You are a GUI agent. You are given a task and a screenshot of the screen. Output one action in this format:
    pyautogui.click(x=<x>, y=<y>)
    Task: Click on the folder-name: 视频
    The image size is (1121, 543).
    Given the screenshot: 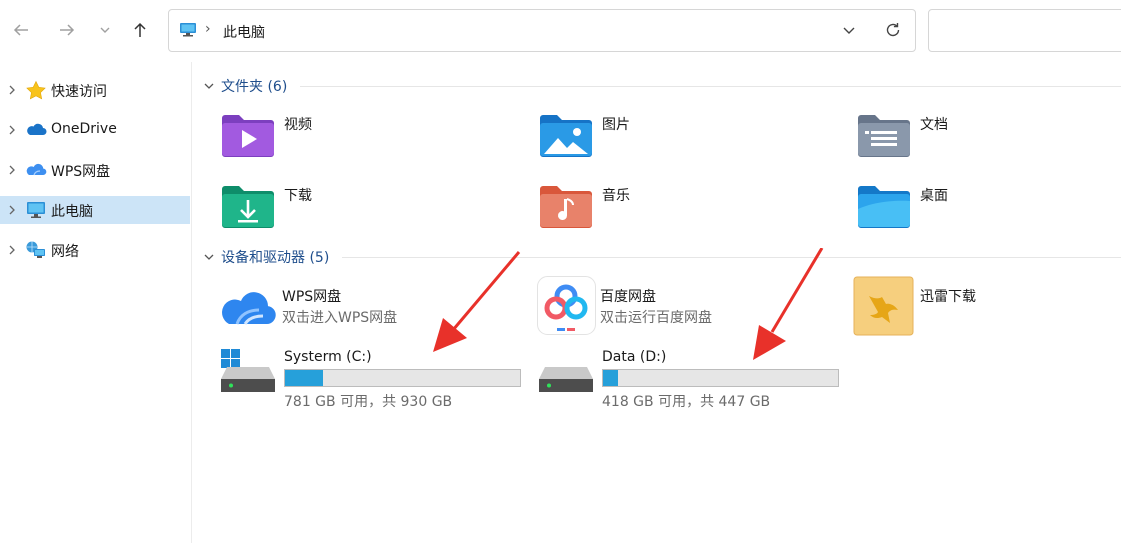 What is the action you would take?
    pyautogui.click(x=298, y=125)
    